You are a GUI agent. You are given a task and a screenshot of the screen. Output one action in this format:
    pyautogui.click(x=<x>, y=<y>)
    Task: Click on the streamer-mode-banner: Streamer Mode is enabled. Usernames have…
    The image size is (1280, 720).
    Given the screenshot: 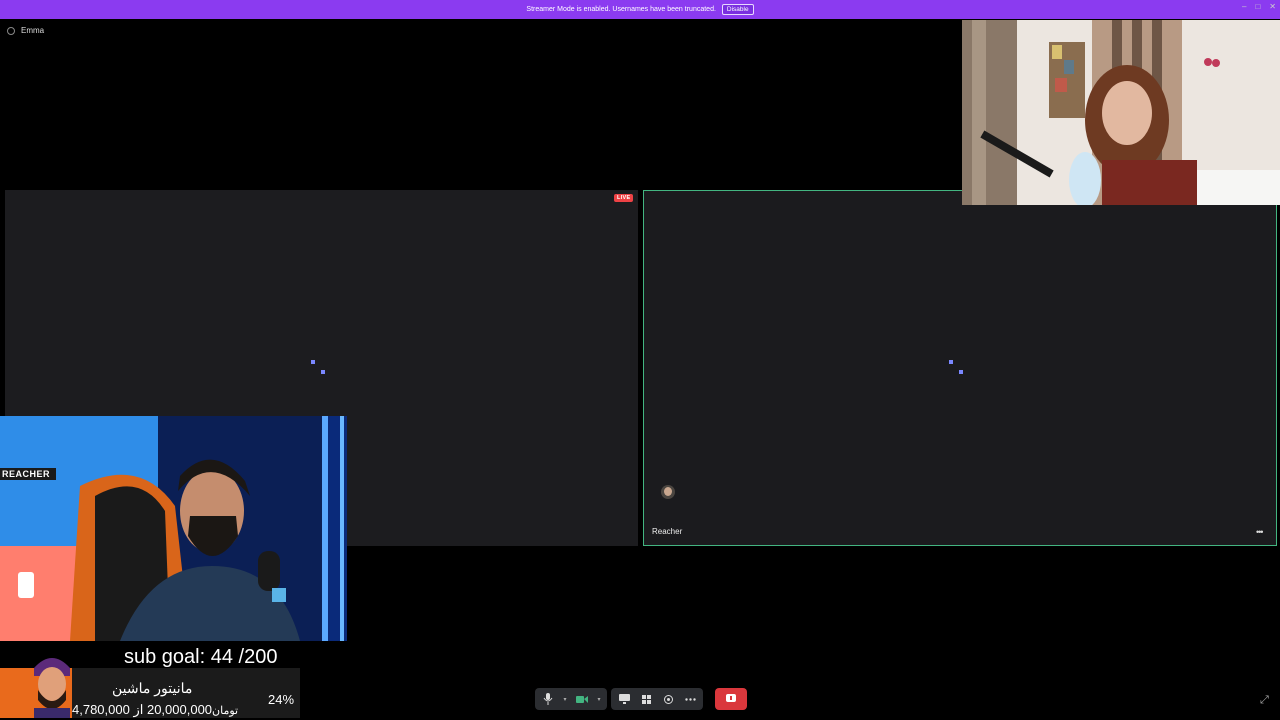 What is the action you would take?
    pyautogui.click(x=640, y=9)
    